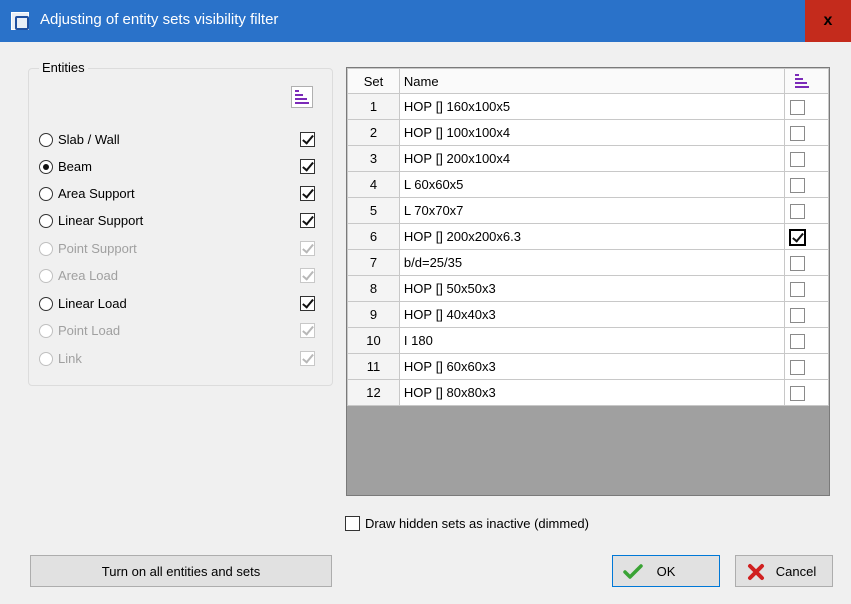 The width and height of the screenshot is (851, 604). I want to click on column-header-visibility, so click(806, 81).